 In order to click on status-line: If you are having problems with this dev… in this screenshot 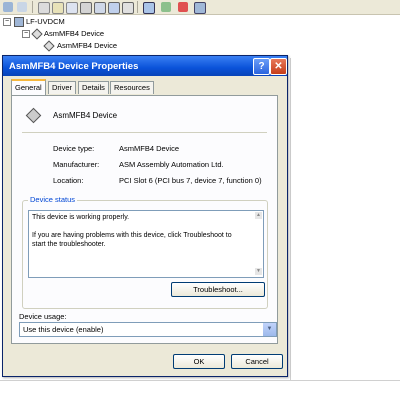, I will do `click(132, 235)`.